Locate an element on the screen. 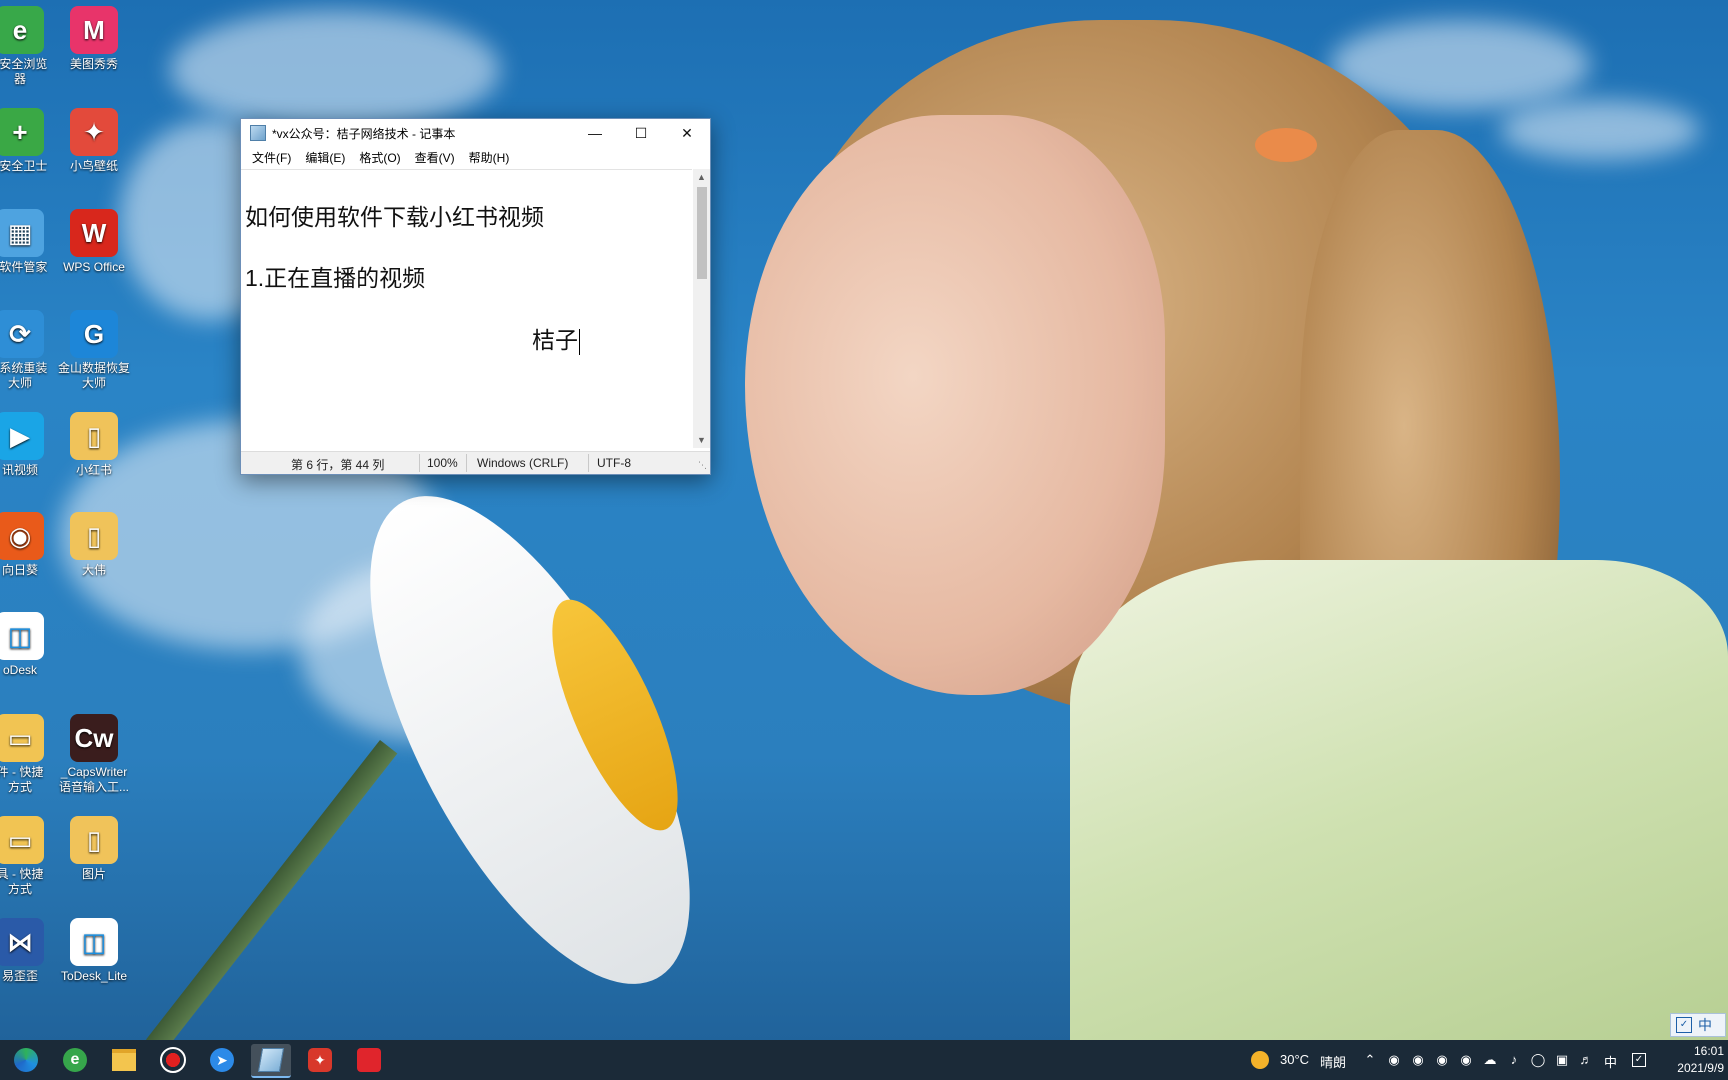  desktop-icon-right-7: ▯ 图片 is located at coordinates (94, 847).